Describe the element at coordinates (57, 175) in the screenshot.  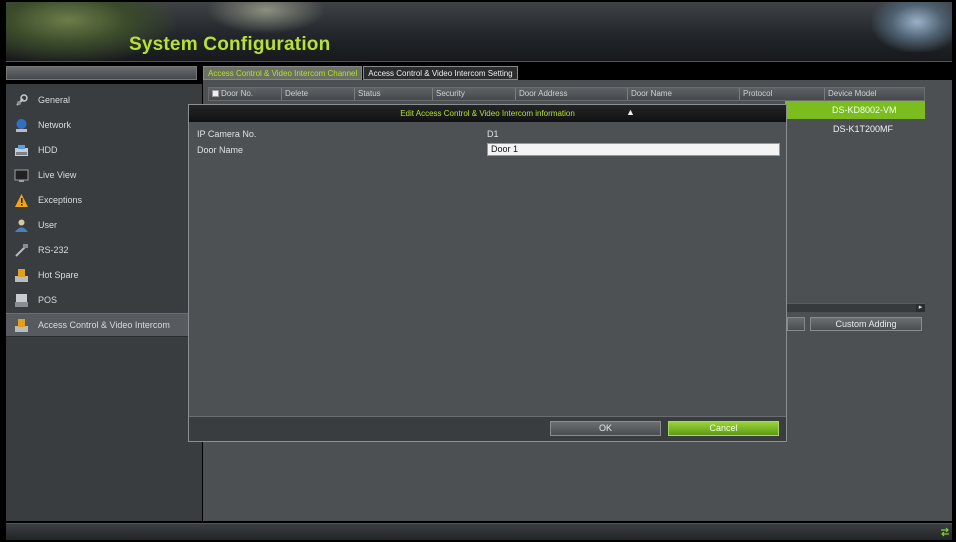
I see `sidebar-item-label: Live View` at that location.